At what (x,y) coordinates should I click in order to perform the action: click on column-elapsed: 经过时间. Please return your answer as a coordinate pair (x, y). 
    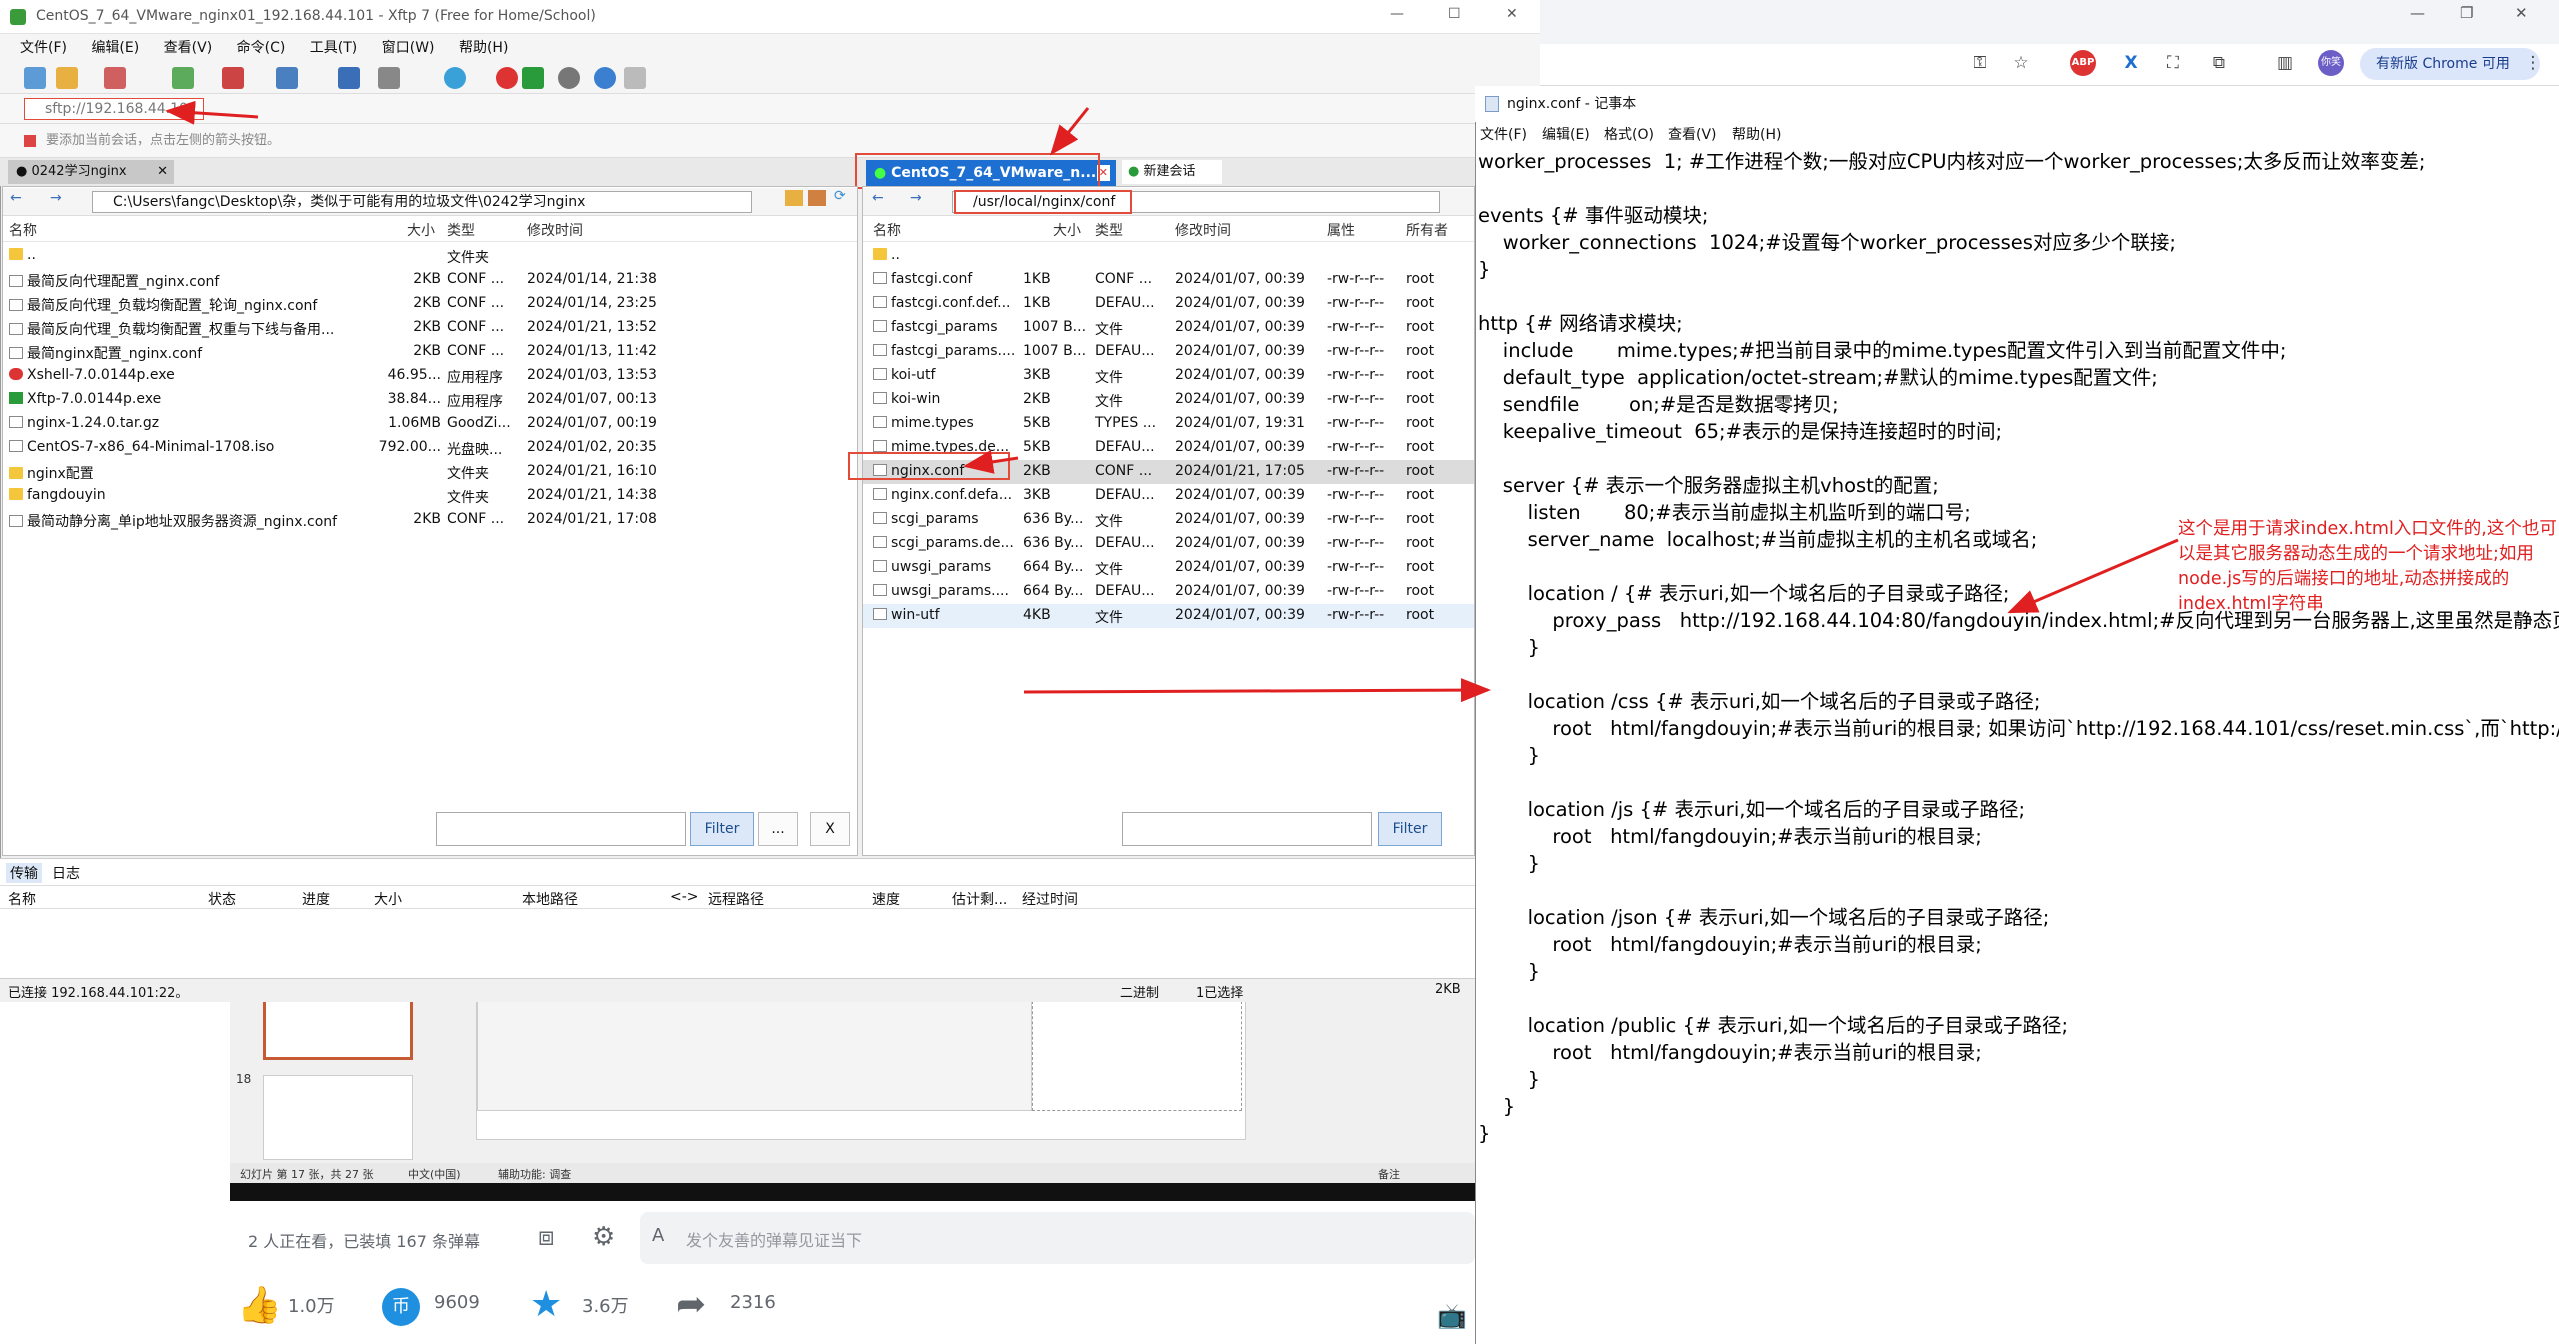
    Looking at the image, I should click on (1050, 899).